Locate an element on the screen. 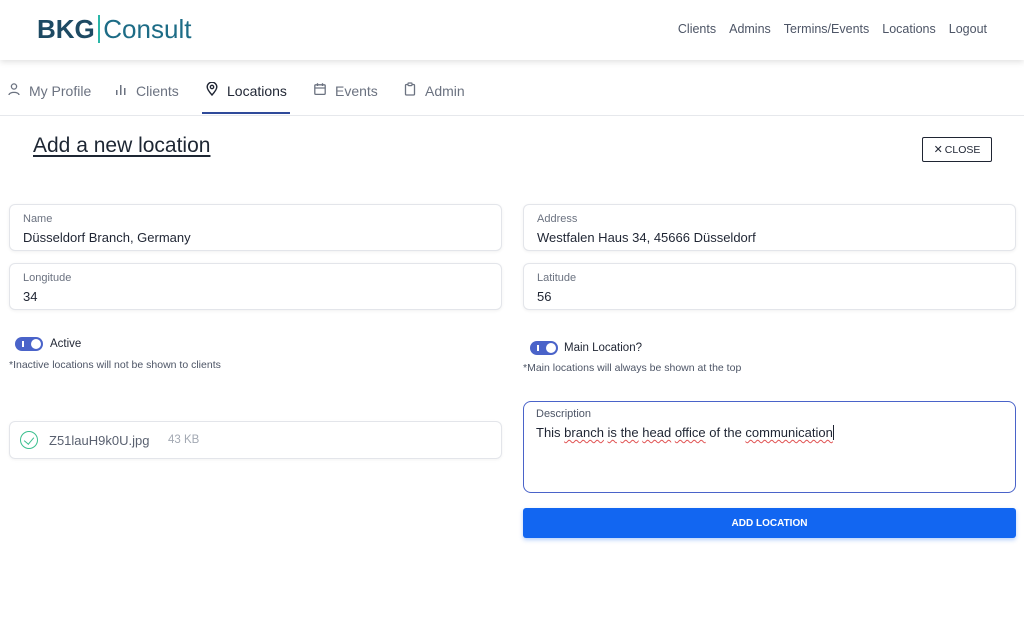  tab-clients: Clients is located at coordinates (146, 90).